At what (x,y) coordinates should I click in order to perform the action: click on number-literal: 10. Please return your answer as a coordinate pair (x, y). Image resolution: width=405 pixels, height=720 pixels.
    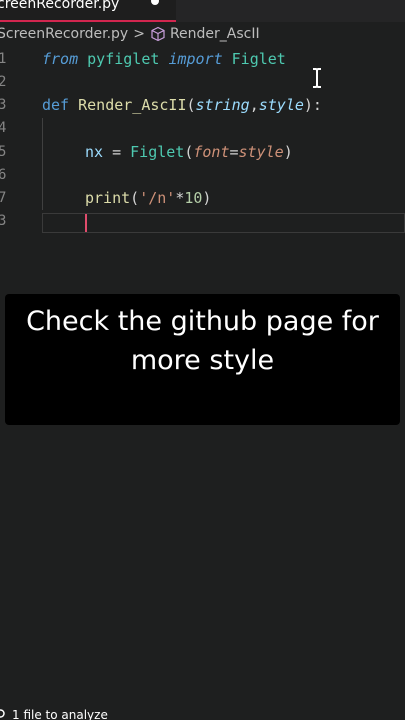
    Looking at the image, I should click on (193, 198).